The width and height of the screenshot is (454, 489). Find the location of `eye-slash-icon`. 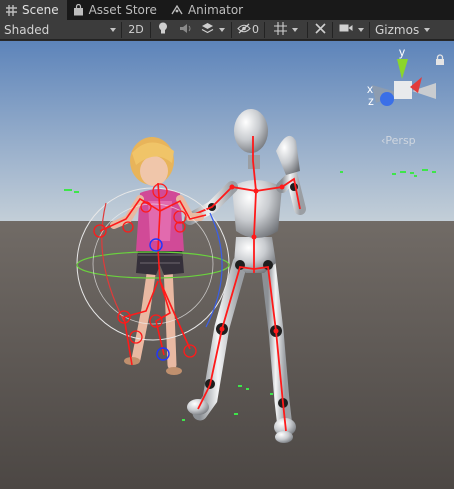

eye-slash-icon is located at coordinates (244, 30).